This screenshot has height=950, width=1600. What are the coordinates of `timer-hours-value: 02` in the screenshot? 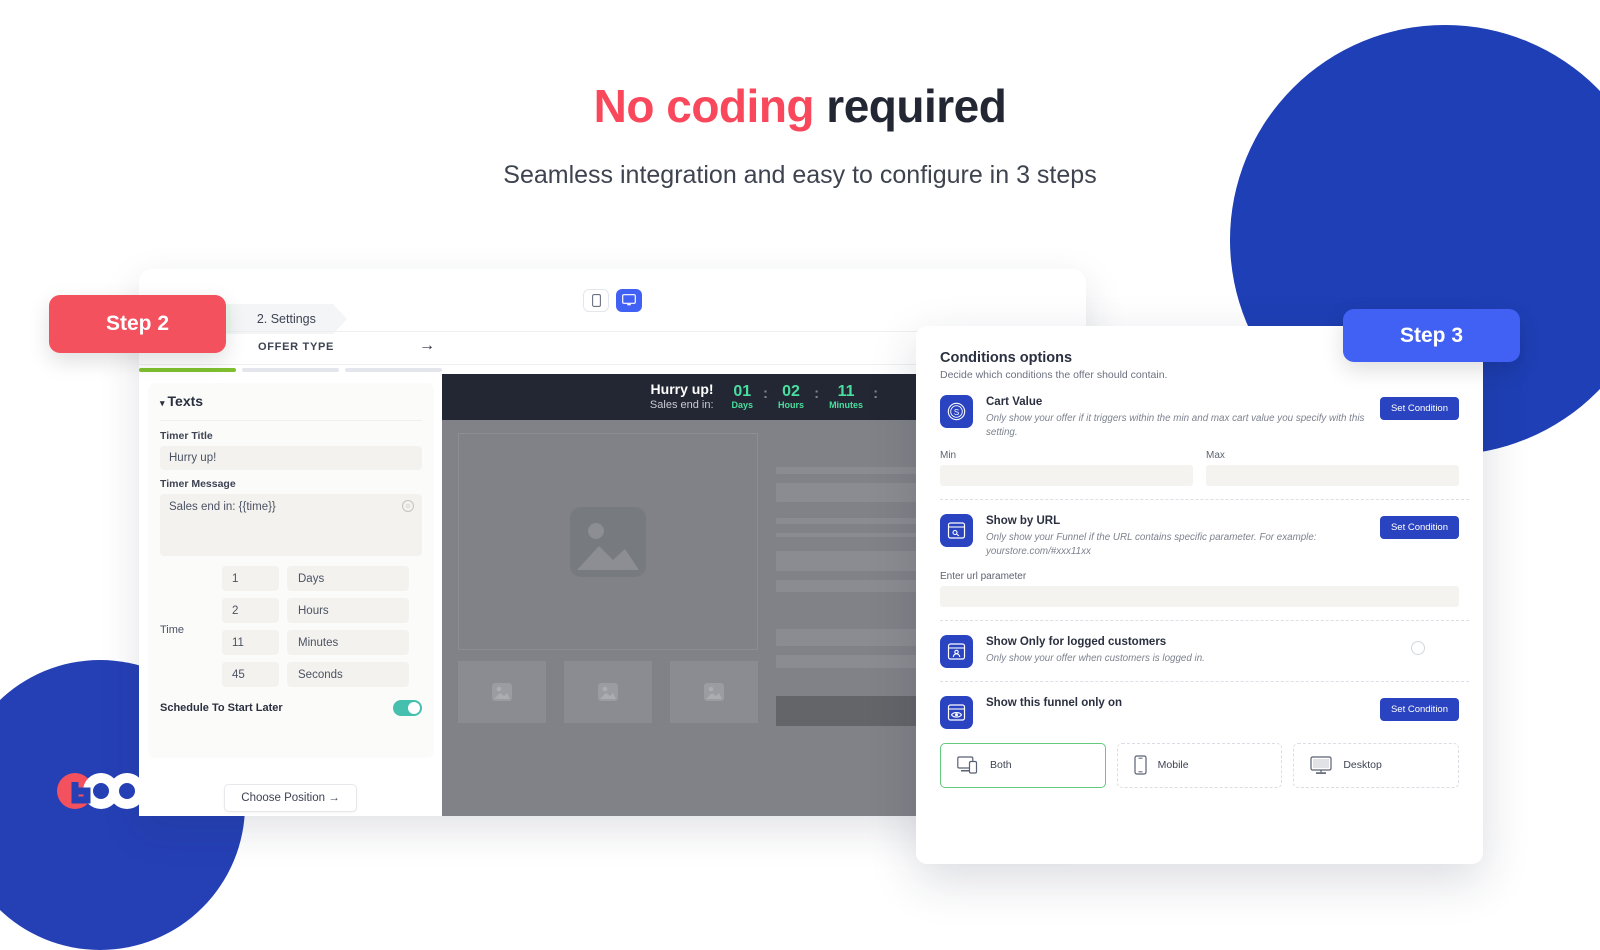 It's located at (791, 391).